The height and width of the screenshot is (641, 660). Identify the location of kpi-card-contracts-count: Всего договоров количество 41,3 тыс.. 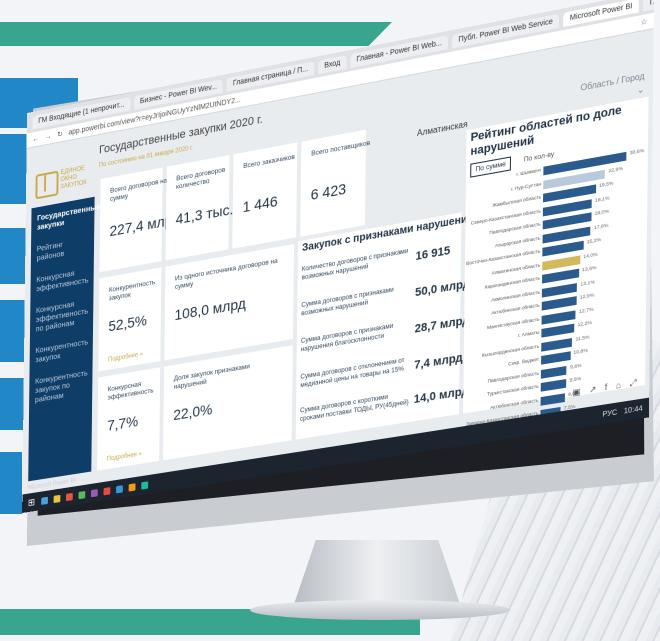
(199, 208).